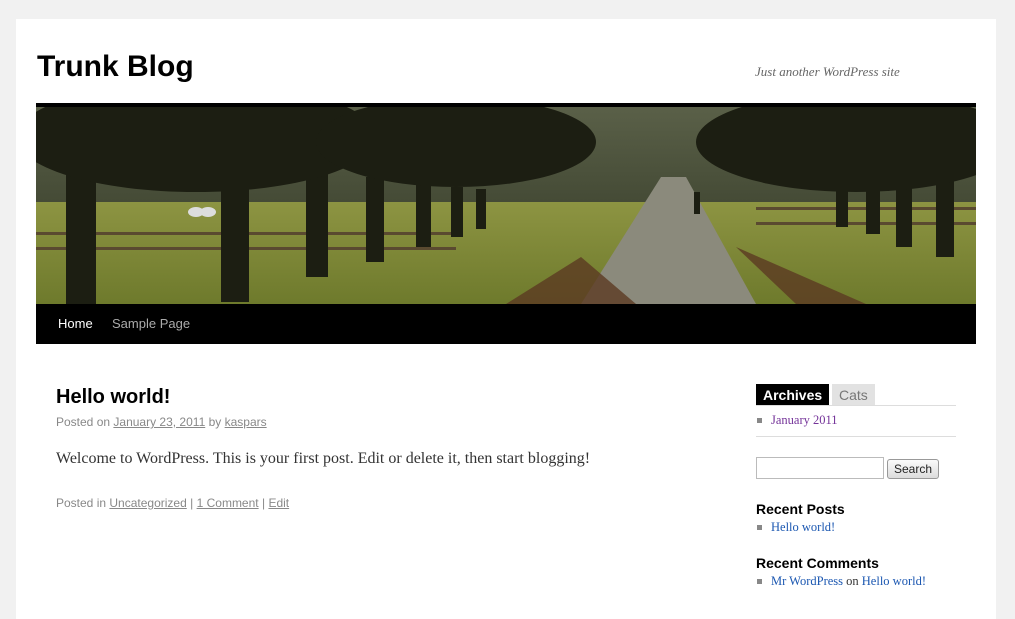 The image size is (1015, 619). I want to click on archive-link-january-2011: January 2011, so click(804, 420).